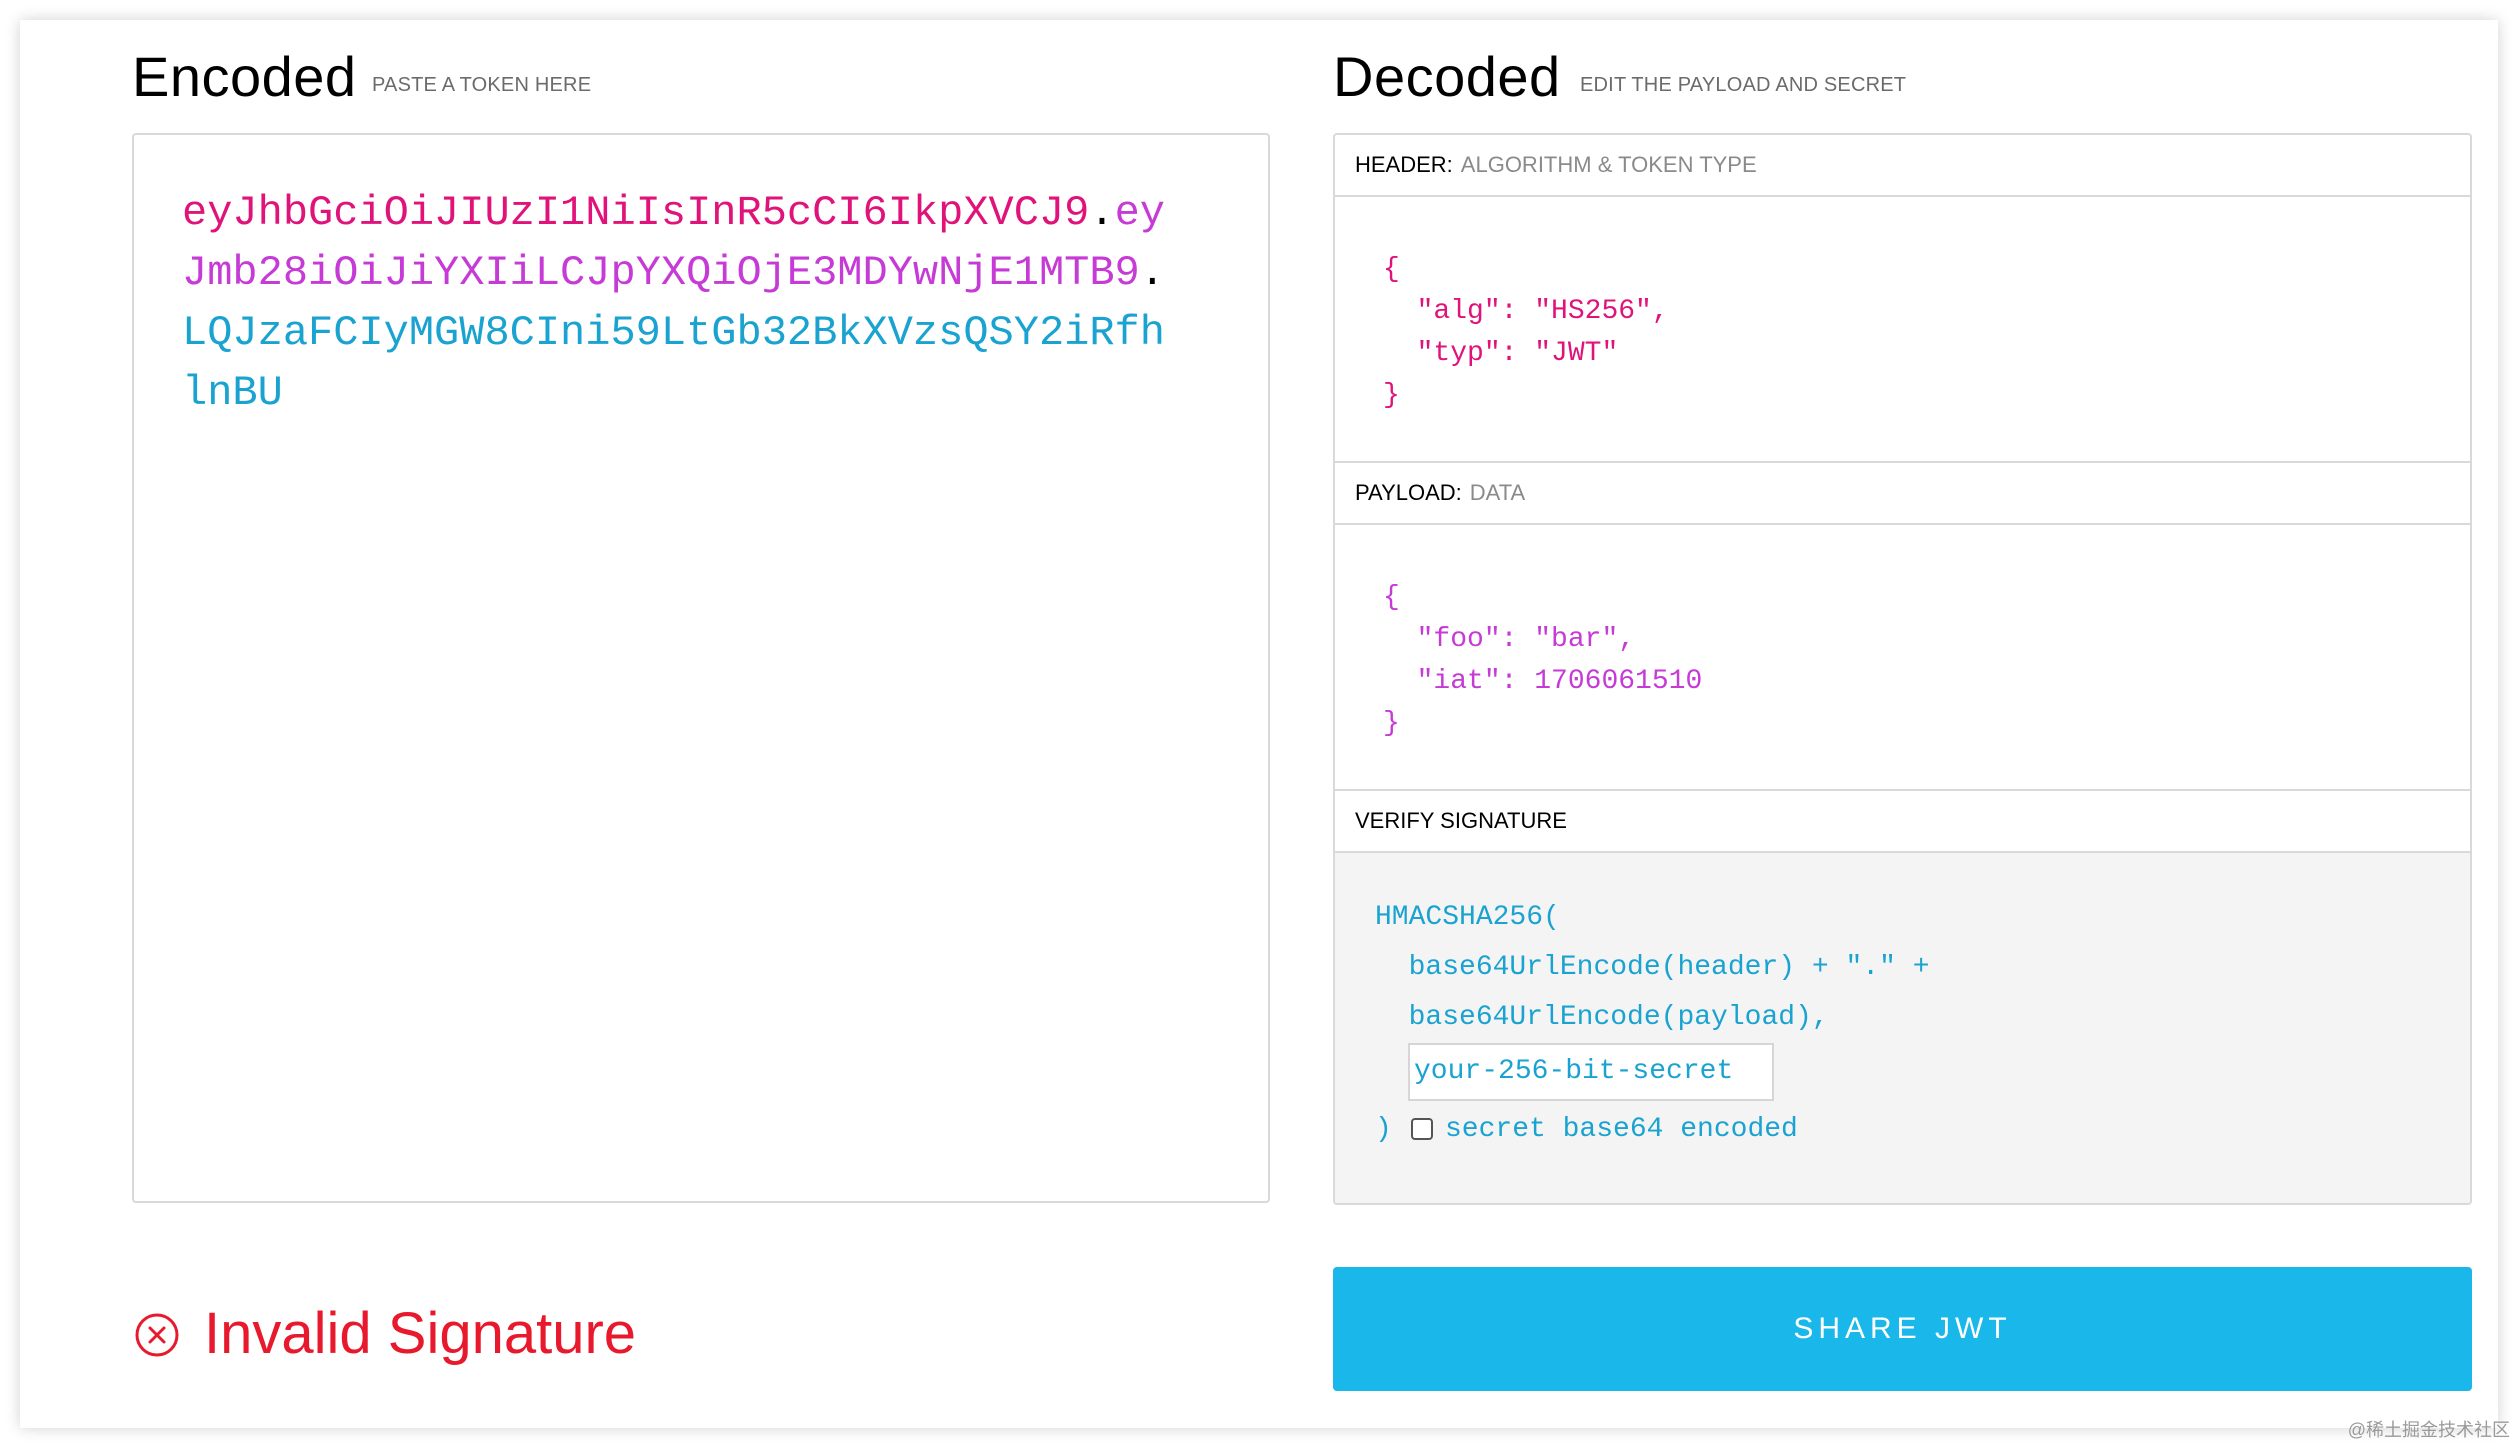  I want to click on circle-x-icon, so click(157, 1335).